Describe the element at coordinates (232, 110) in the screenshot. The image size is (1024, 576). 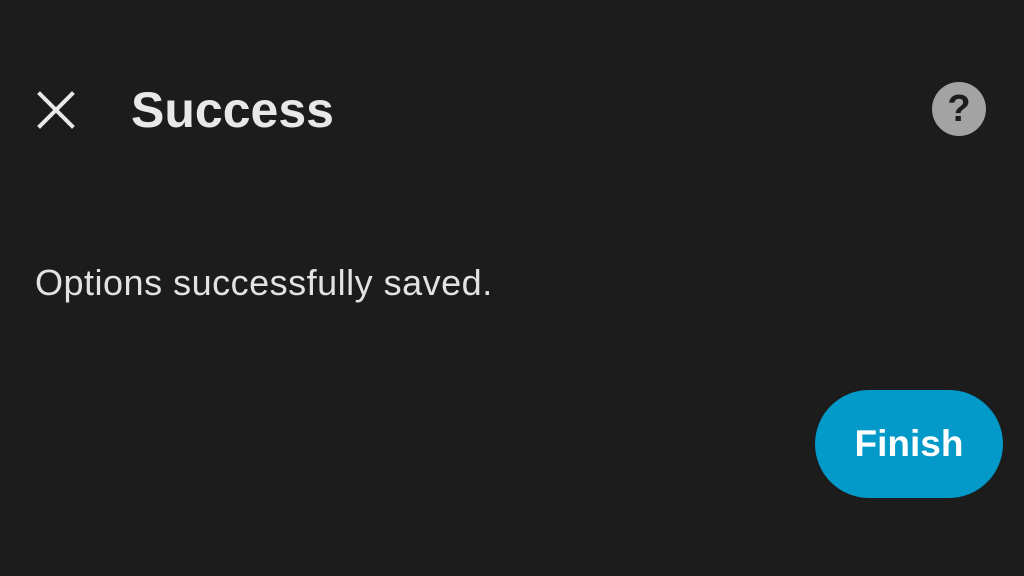
I see `dialog-title: Success` at that location.